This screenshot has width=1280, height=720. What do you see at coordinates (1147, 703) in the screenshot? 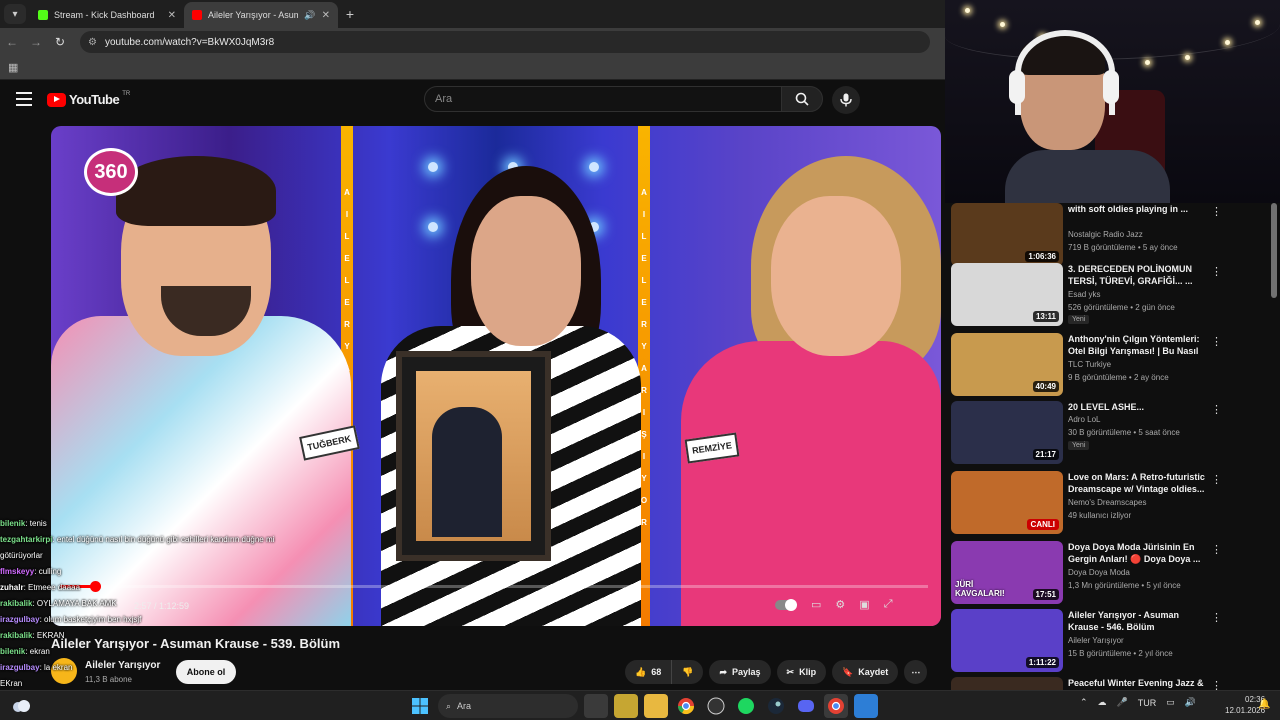
I see `language-indicator: TUR` at bounding box center [1147, 703].